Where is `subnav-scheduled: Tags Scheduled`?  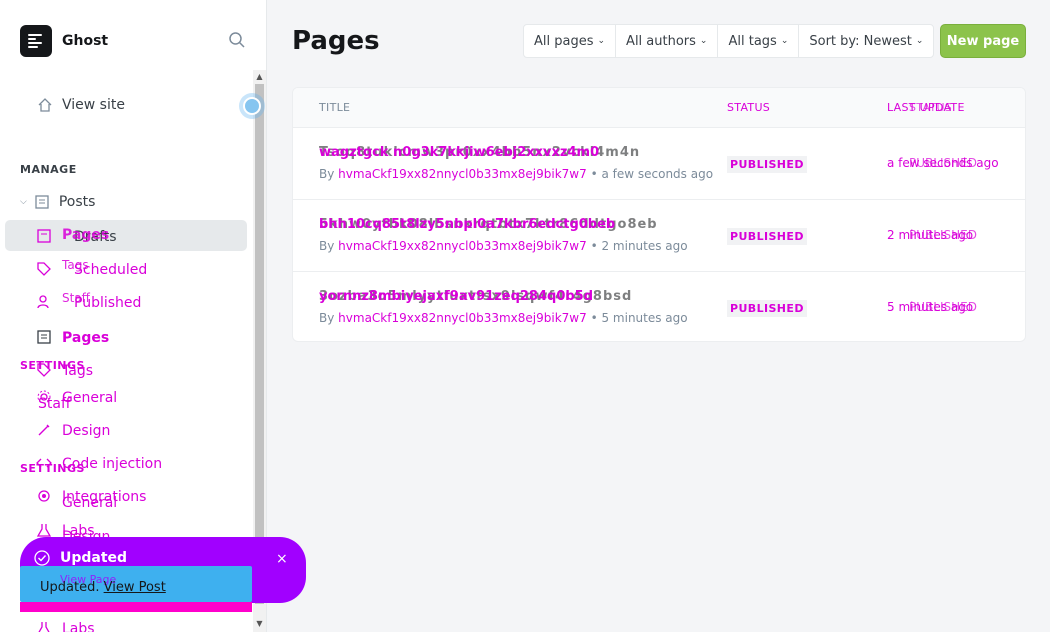
subnav-scheduled: Tags Scheduled is located at coordinates (91, 268).